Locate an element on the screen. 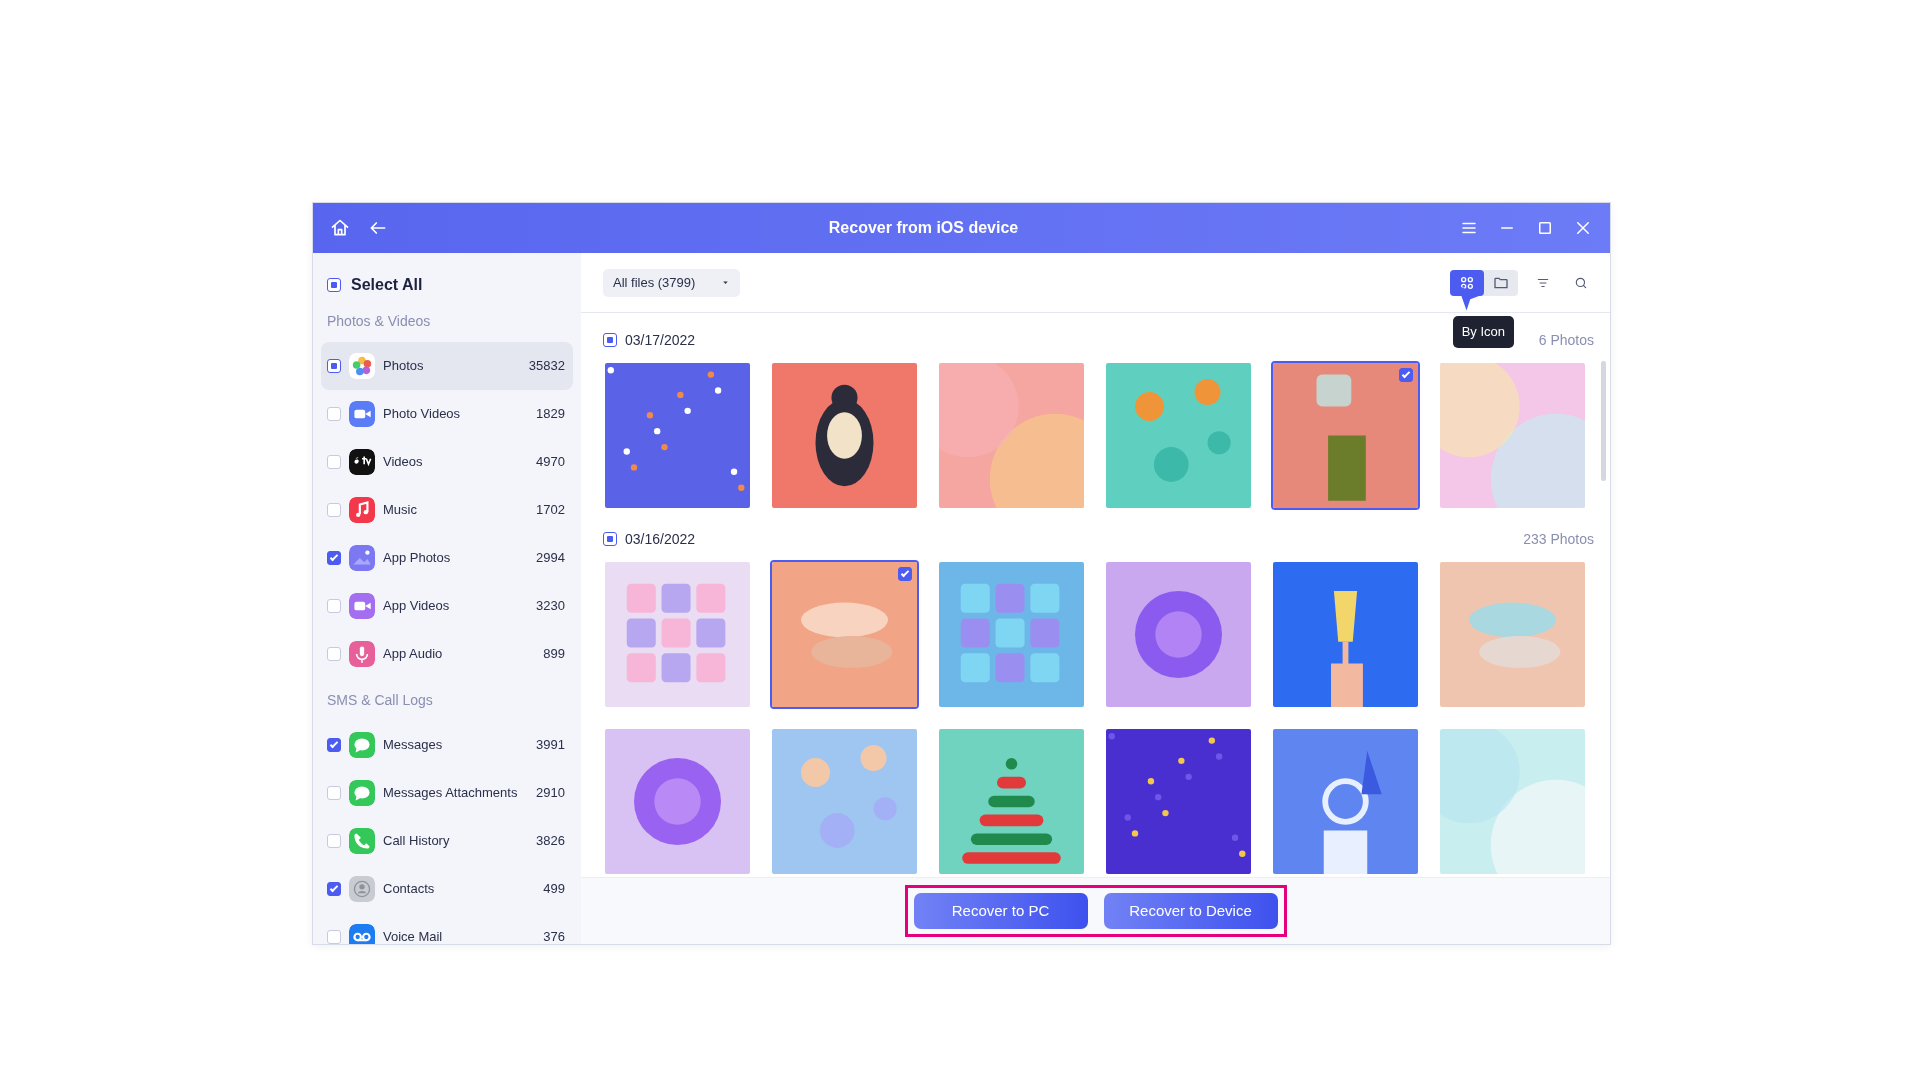  grid-view-icon is located at coordinates (1467, 282).